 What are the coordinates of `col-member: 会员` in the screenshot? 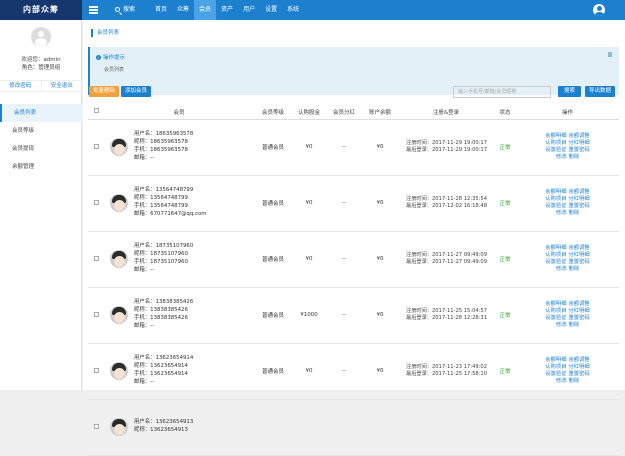 It's located at (179, 112).